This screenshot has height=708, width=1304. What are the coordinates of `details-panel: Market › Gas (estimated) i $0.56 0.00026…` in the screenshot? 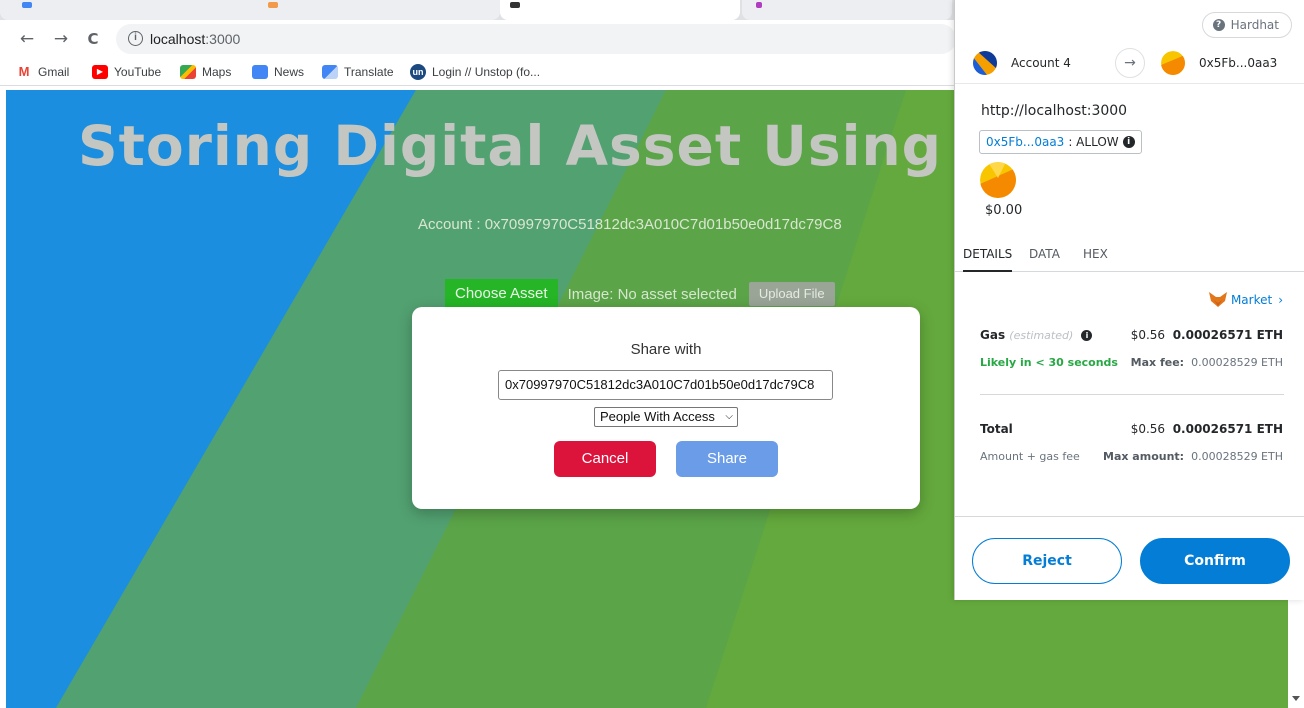 It's located at (1129, 394).